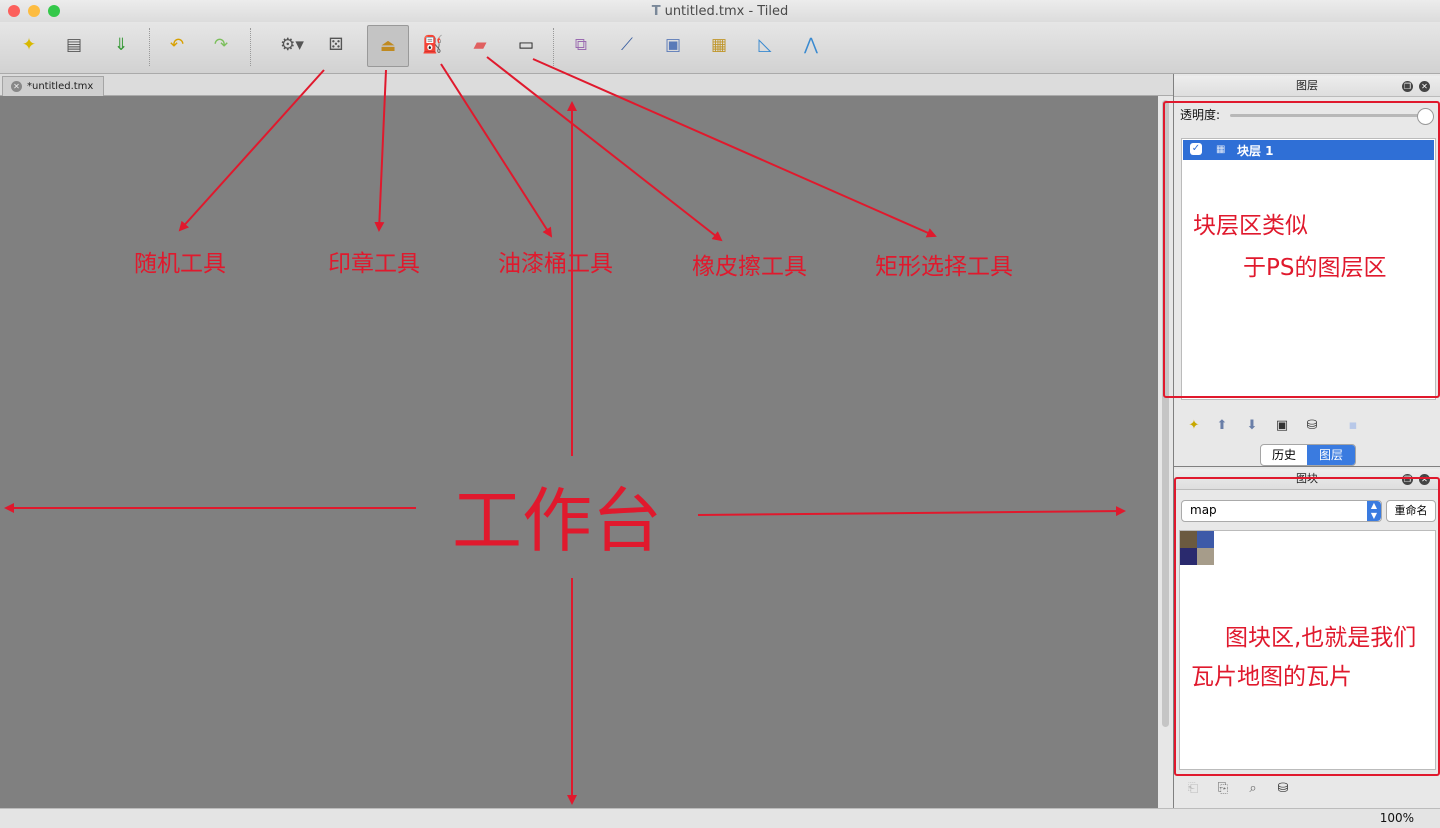  I want to click on bucket-fill-icon: ⛽, so click(433, 45).